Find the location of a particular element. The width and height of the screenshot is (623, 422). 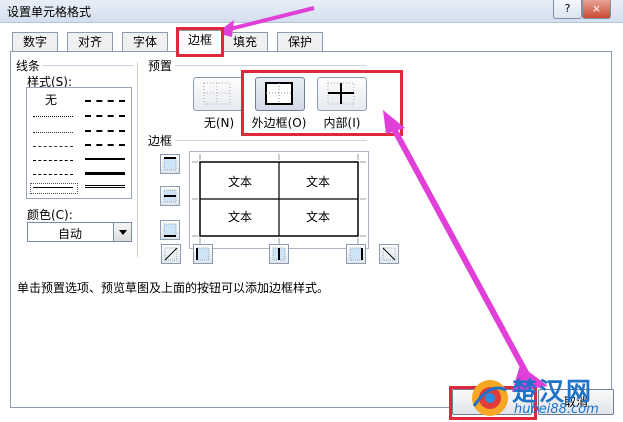

border-section-divider is located at coordinates (271, 140).